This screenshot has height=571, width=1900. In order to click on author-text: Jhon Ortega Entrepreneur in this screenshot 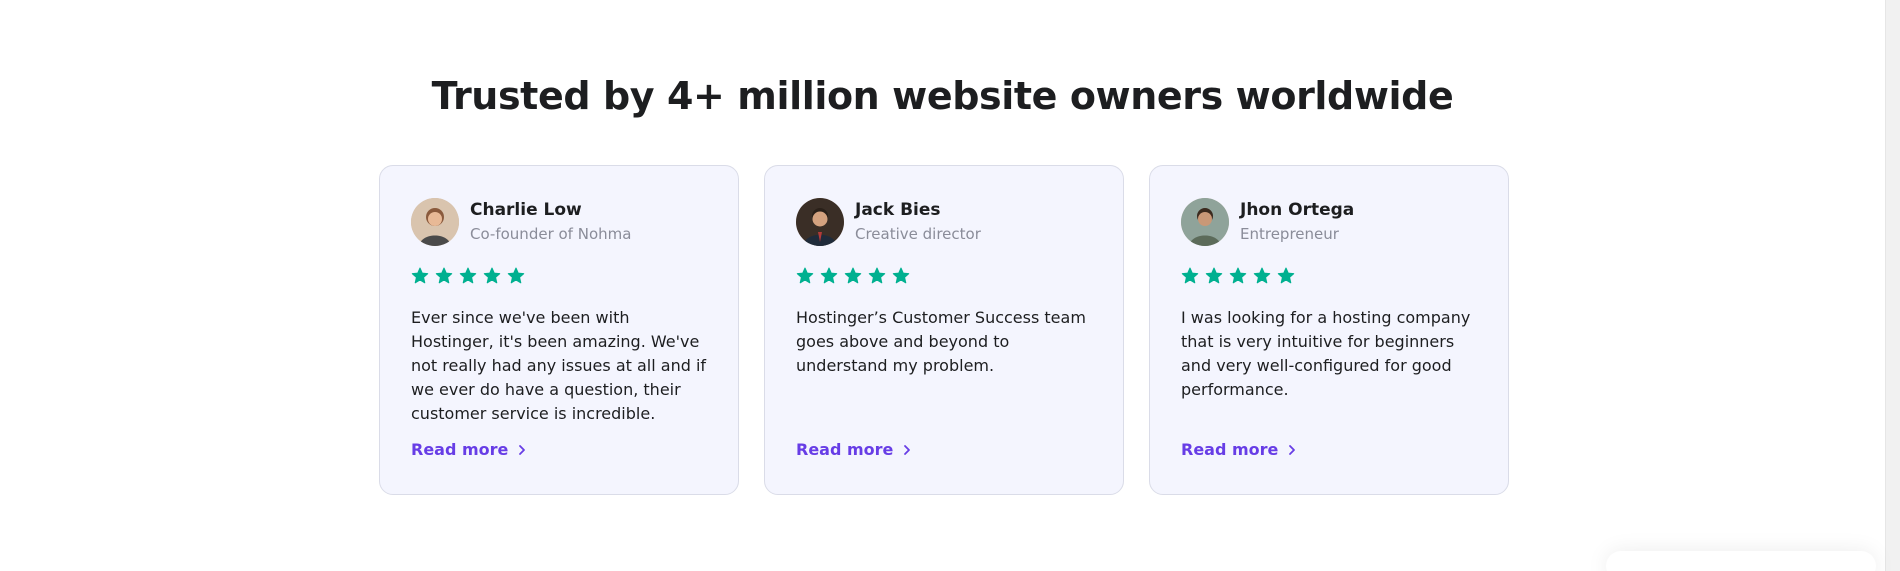, I will do `click(1297, 222)`.